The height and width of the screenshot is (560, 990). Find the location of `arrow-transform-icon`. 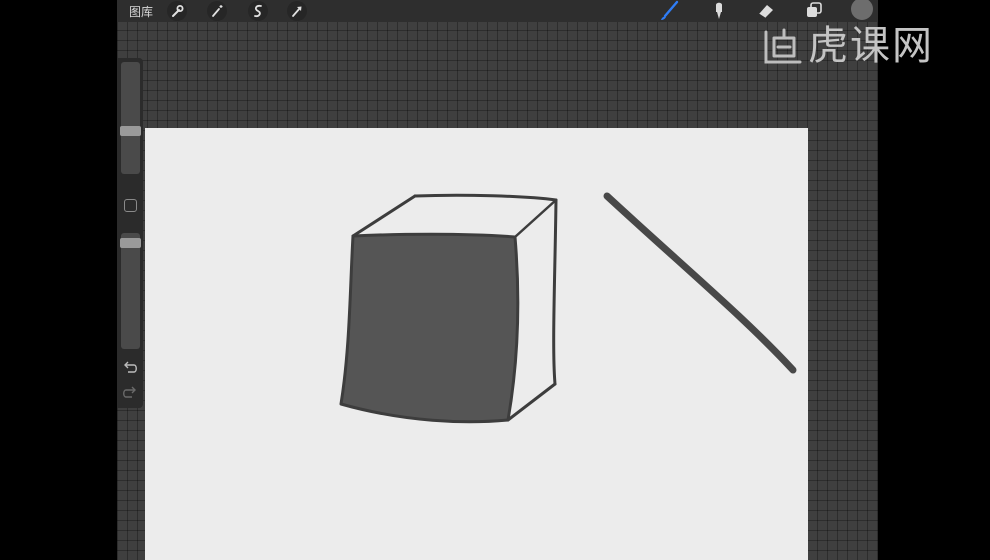

arrow-transform-icon is located at coordinates (297, 11).